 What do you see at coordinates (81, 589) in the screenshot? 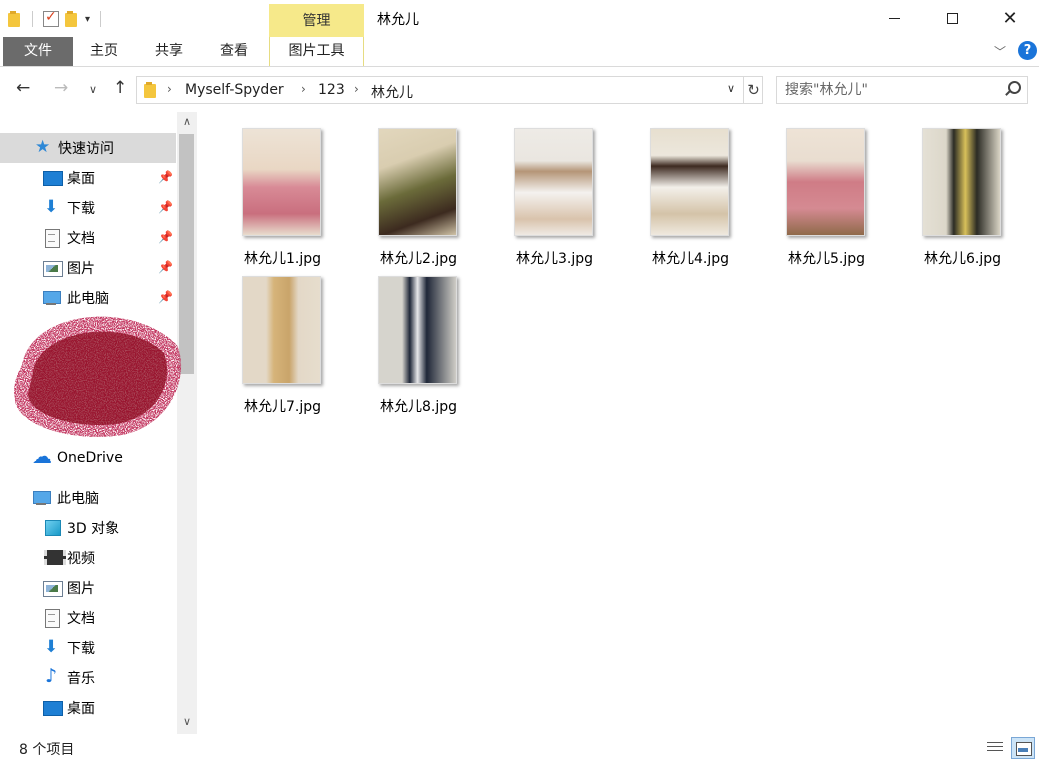
I see `nav-item-label: 图片` at bounding box center [81, 589].